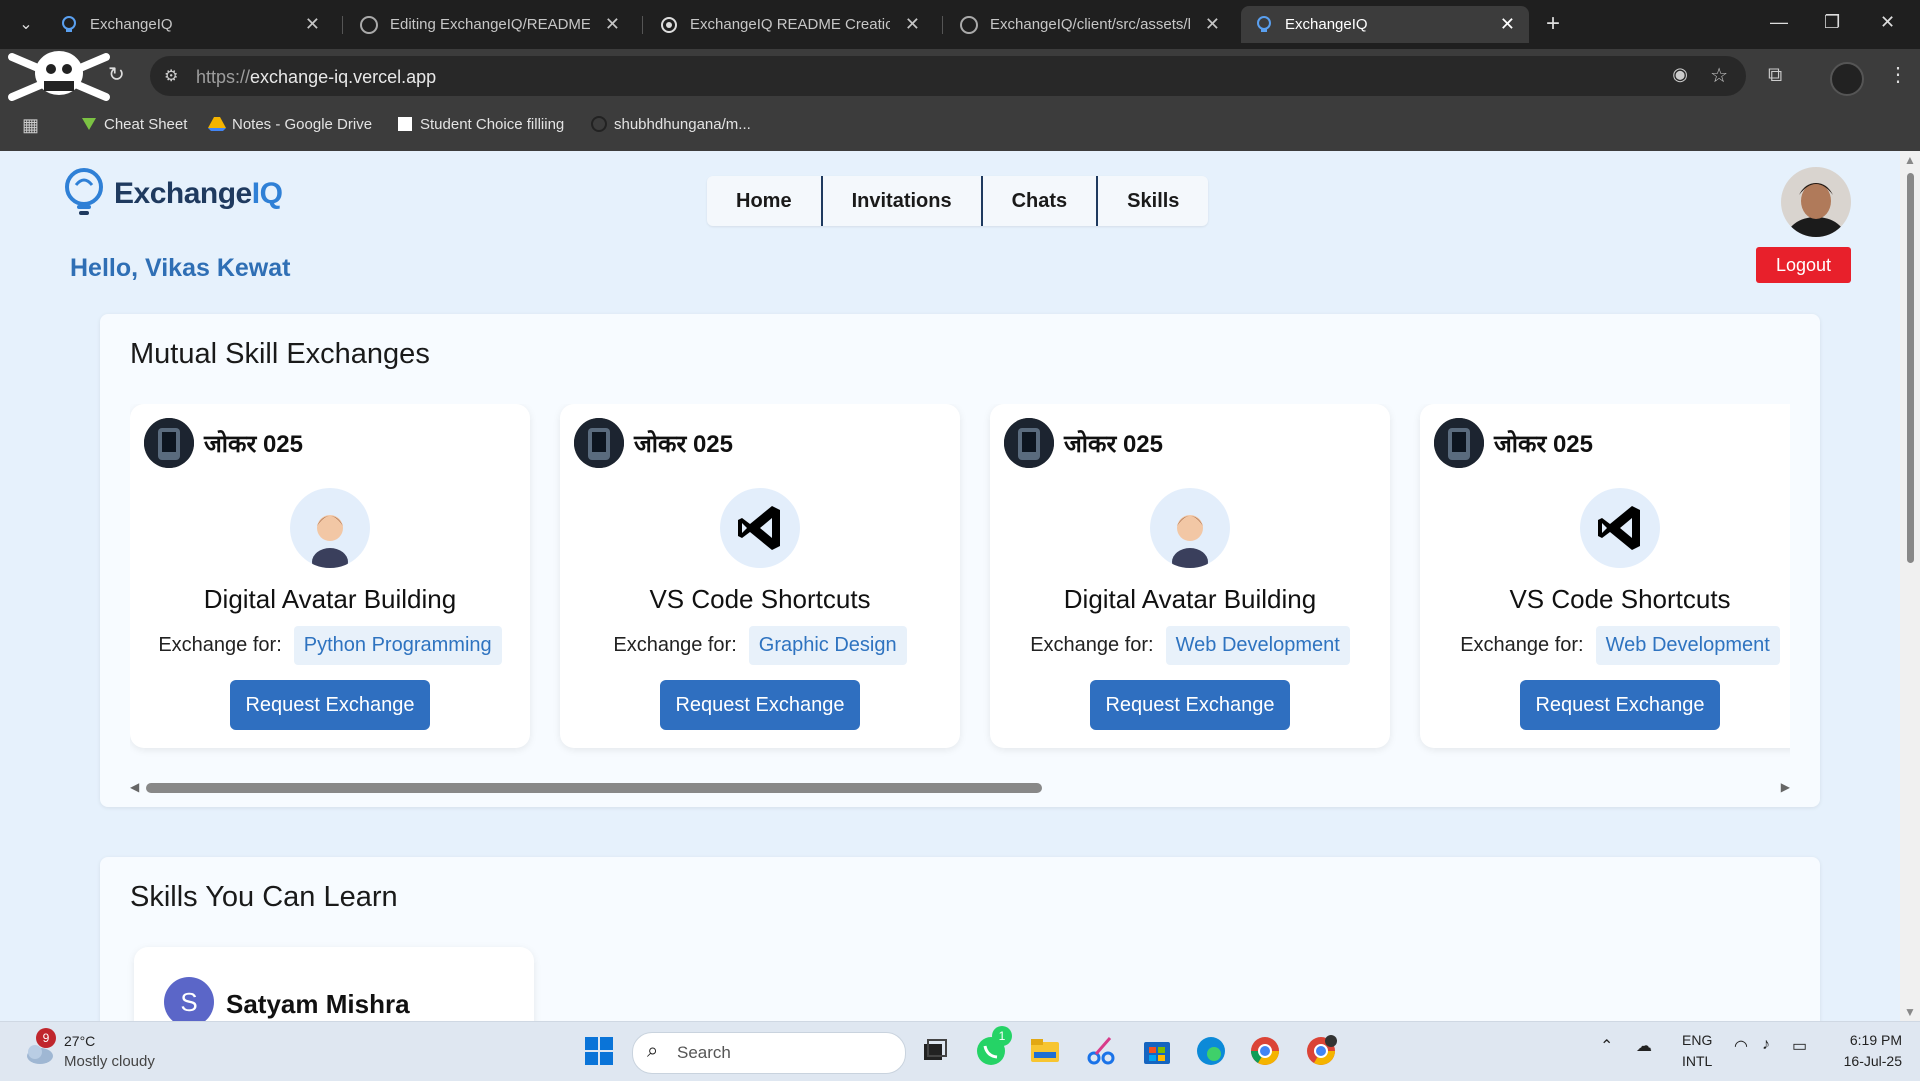  Describe the element at coordinates (1741, 1046) in the screenshot. I see `wifi-icon: ◠` at that location.